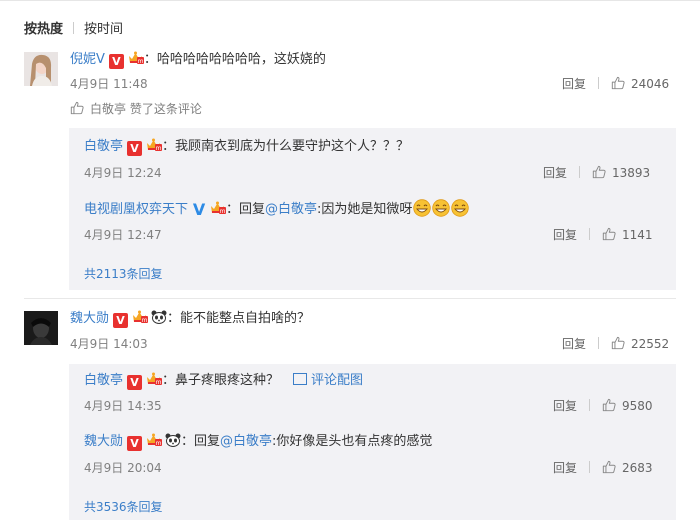  Describe the element at coordinates (637, 468) in the screenshot. I see `like-count: 2683` at that location.